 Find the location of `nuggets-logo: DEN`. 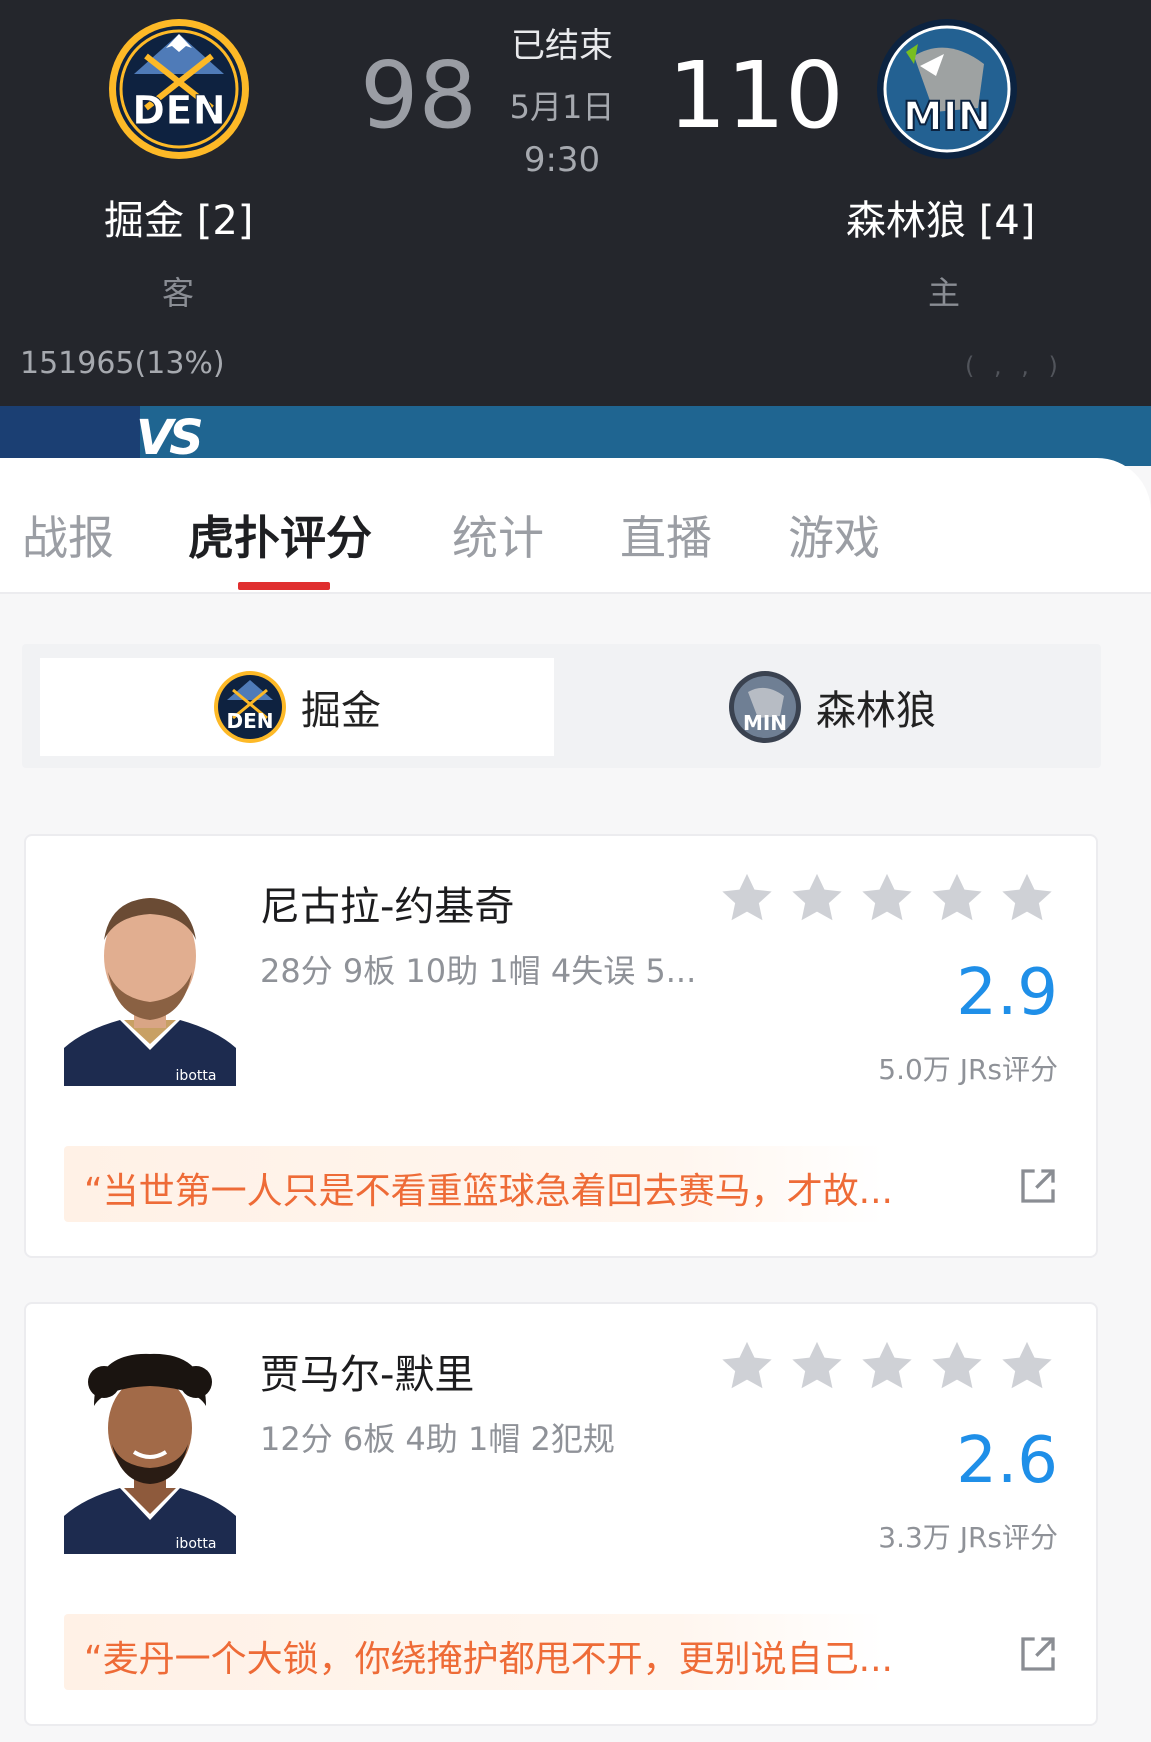

nuggets-logo: DEN is located at coordinates (179, 89).